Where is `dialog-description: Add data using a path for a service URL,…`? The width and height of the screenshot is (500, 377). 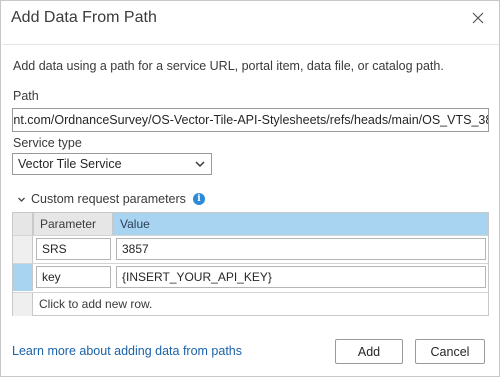
dialog-description: Add data using a path for a service URL,… is located at coordinates (228, 66).